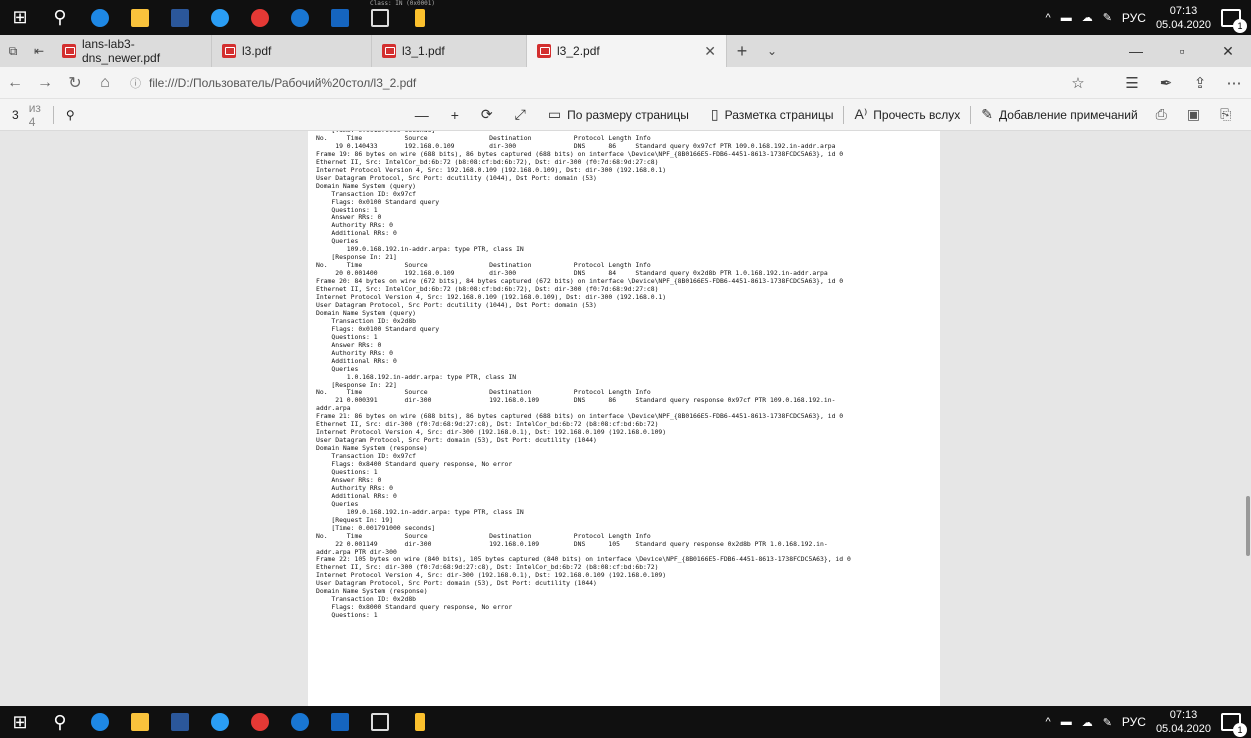  What do you see at coordinates (34, 114) in the screenshot?
I see `page-total: из 4` at bounding box center [34, 114].